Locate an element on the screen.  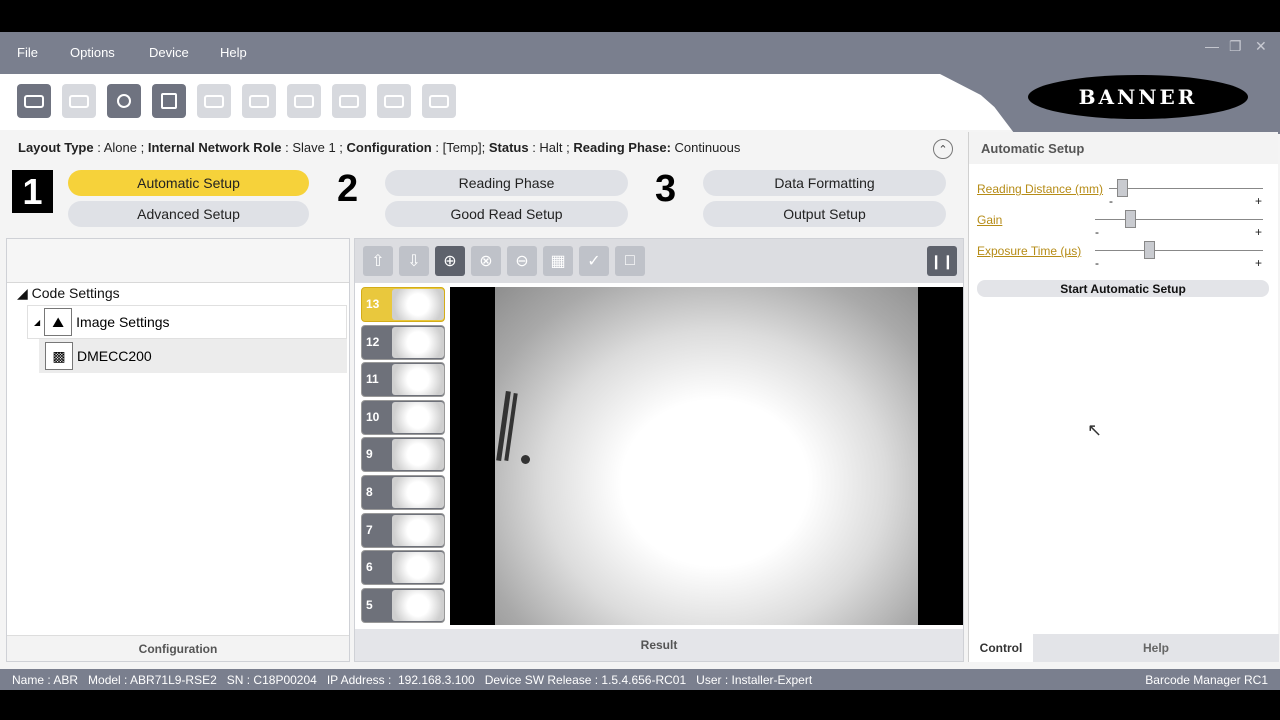
thumbnail: 13 is located at coordinates (403, 304).